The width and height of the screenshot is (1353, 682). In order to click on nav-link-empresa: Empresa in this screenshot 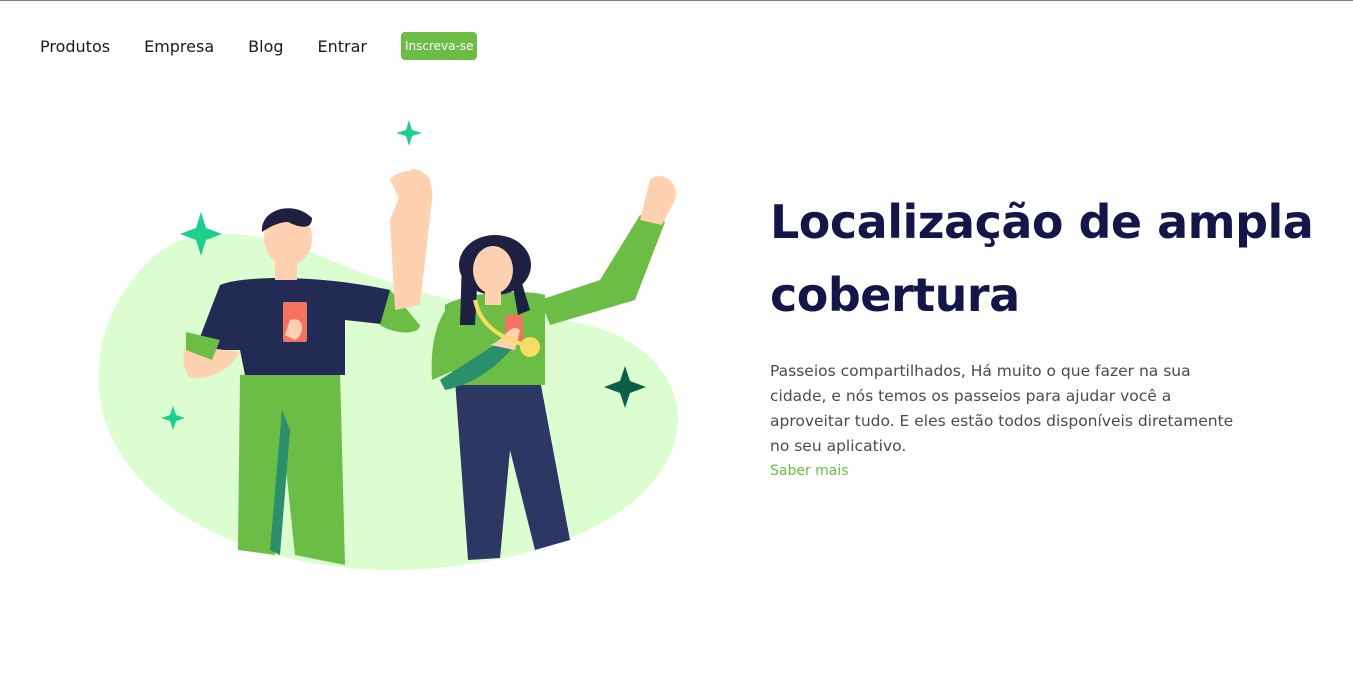, I will do `click(179, 46)`.